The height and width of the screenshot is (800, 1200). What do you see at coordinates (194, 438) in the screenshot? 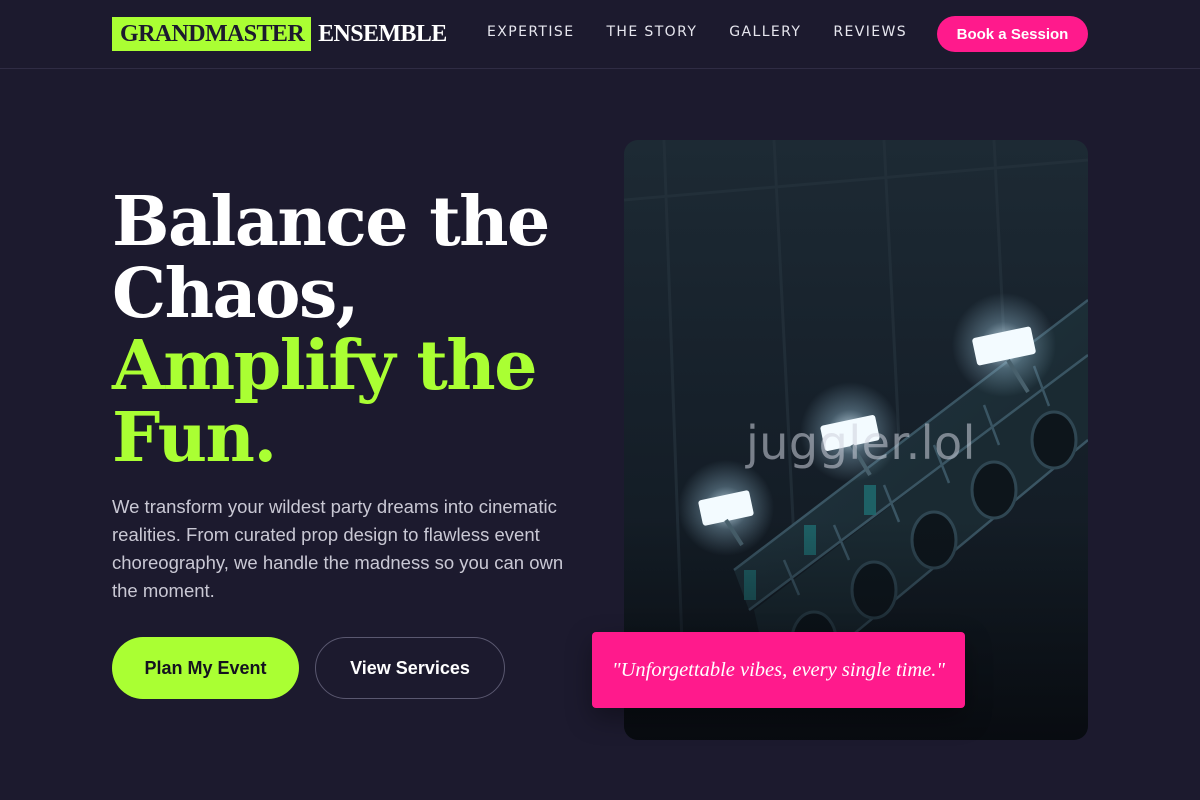
I see `headline-line-4: Fun.` at bounding box center [194, 438].